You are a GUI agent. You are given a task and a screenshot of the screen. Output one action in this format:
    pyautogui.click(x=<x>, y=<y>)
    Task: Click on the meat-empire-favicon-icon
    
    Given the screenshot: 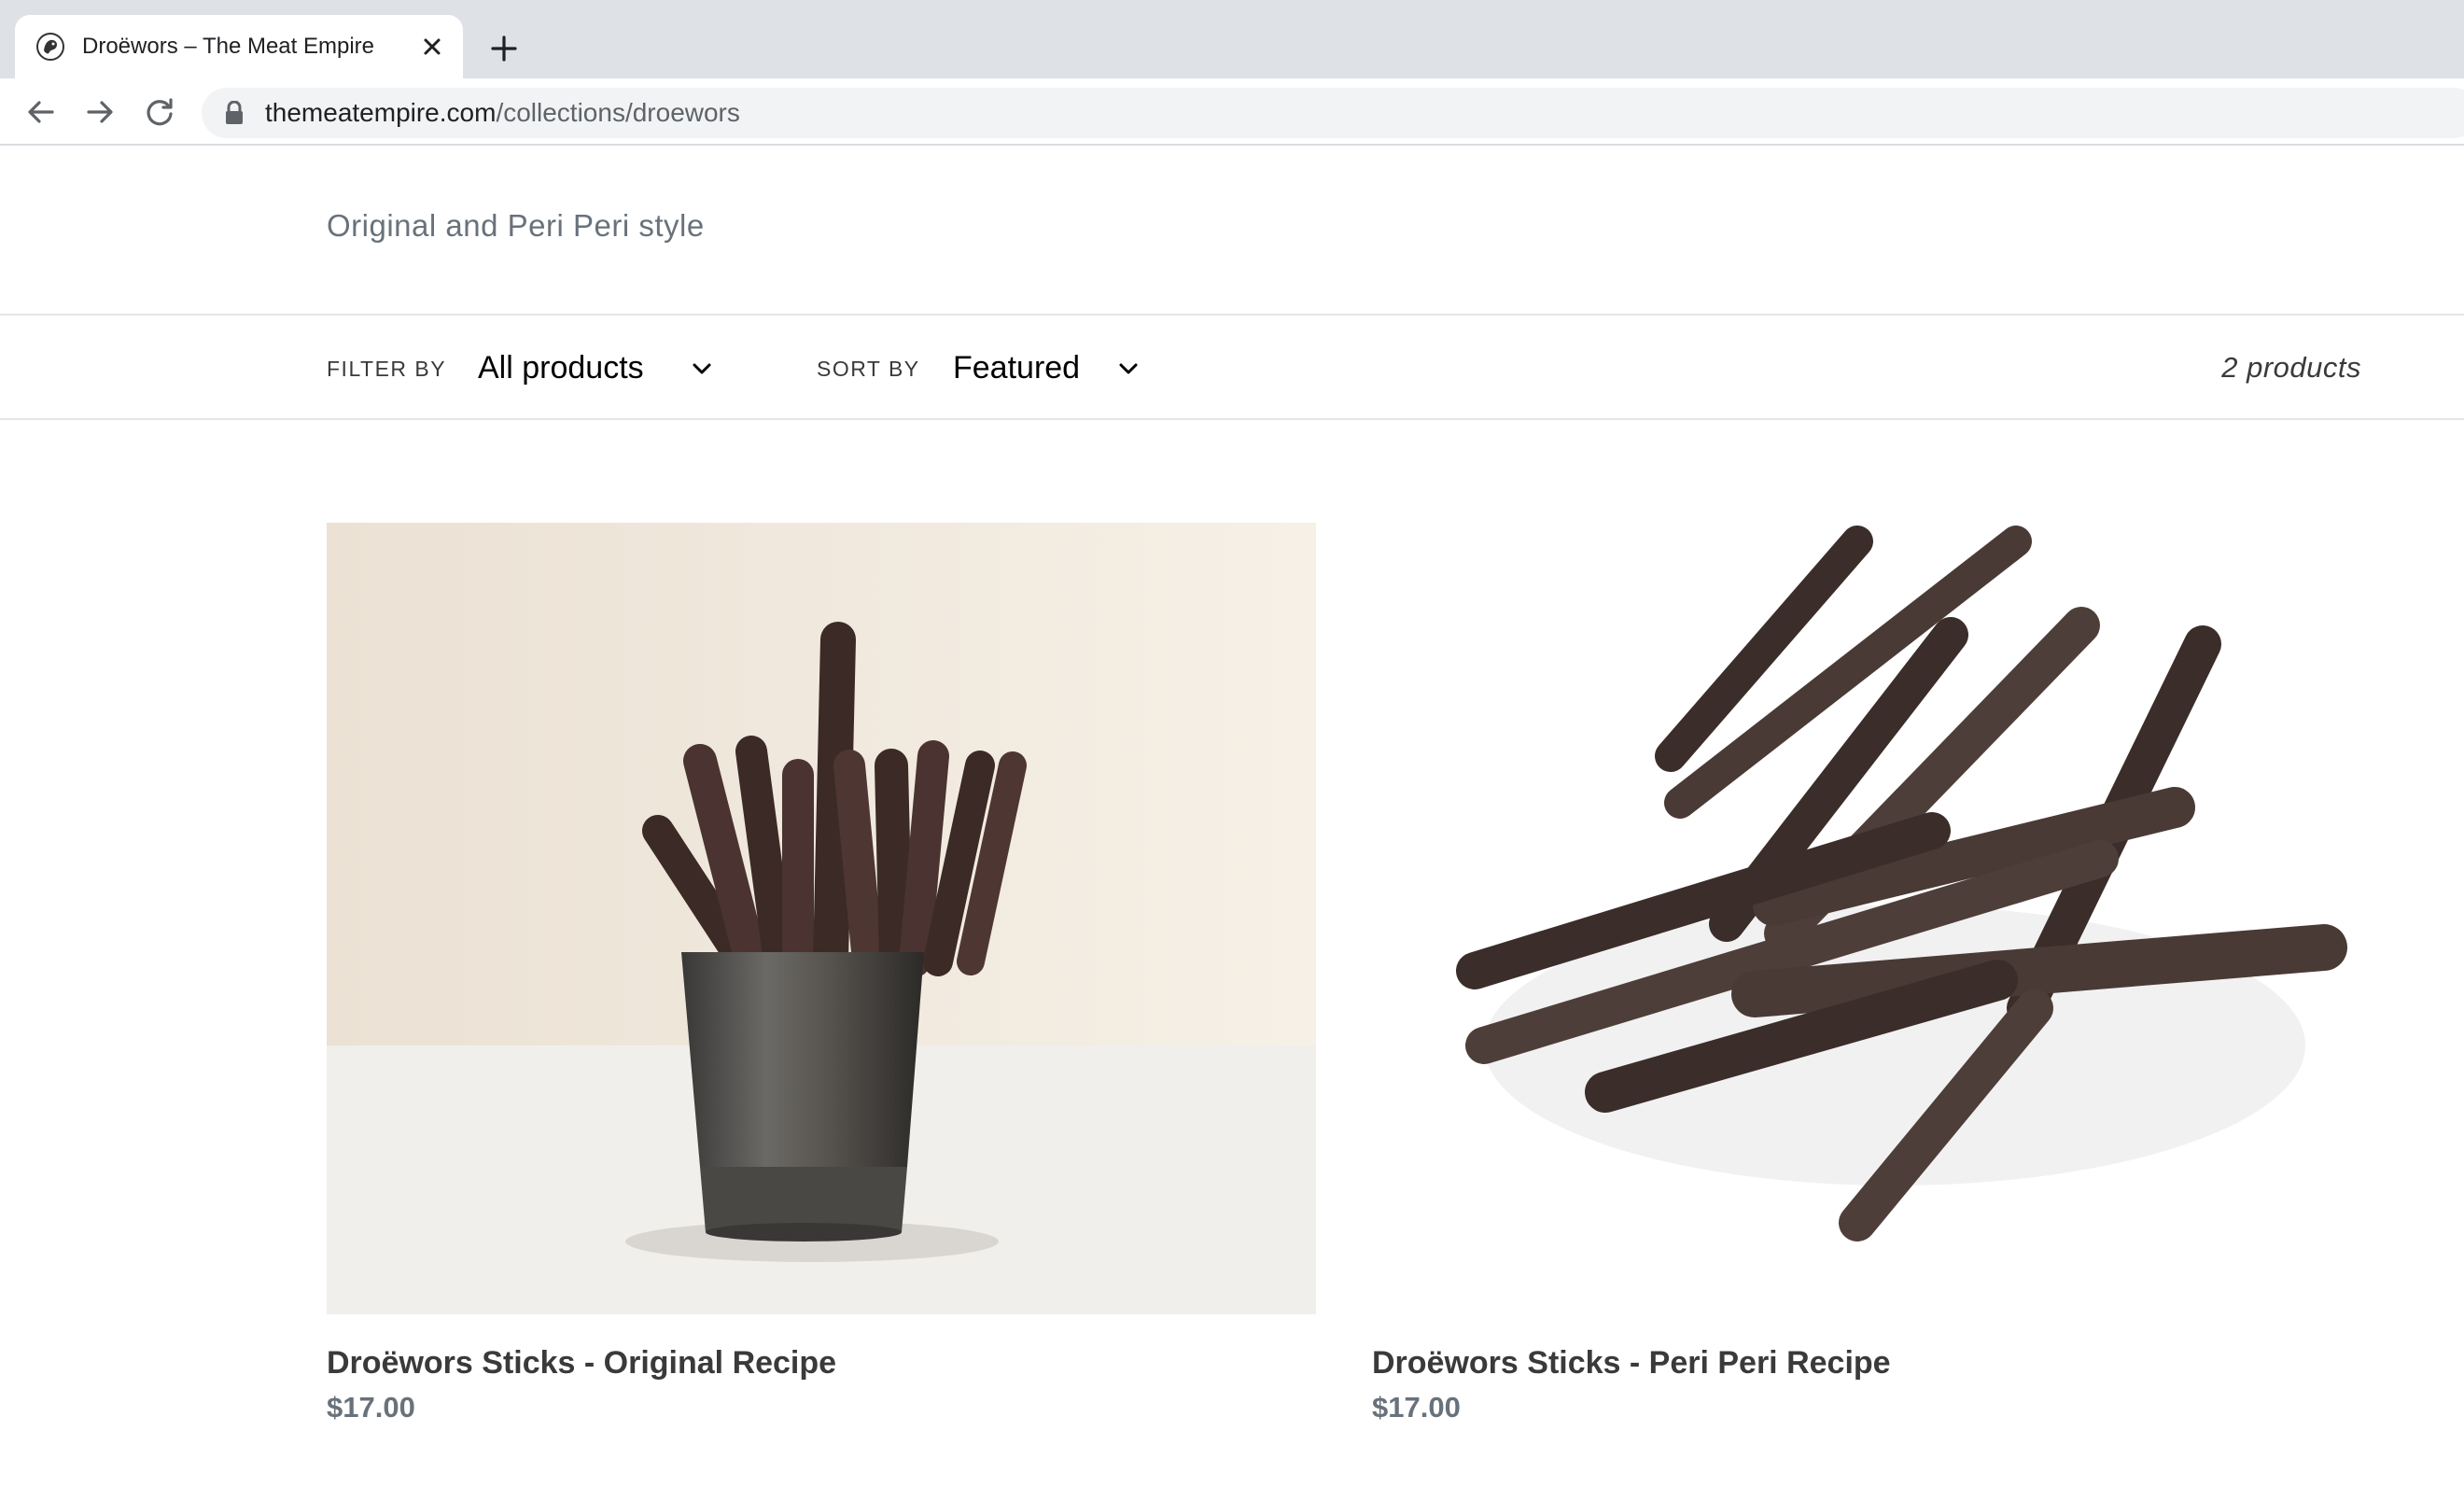 What is the action you would take?
    pyautogui.click(x=50, y=47)
    